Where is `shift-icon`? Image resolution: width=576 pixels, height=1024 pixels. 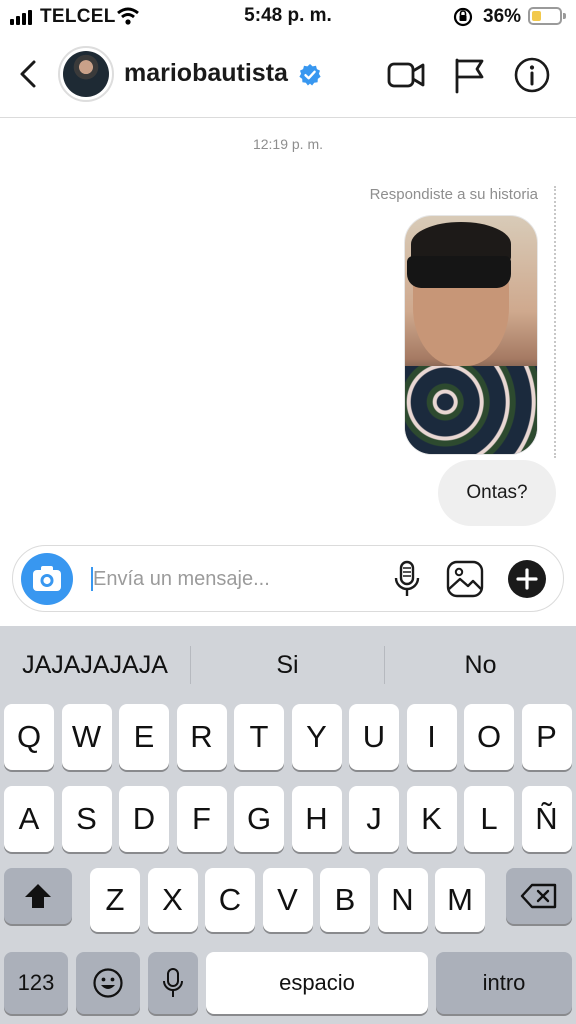
shift-icon is located at coordinates (38, 896).